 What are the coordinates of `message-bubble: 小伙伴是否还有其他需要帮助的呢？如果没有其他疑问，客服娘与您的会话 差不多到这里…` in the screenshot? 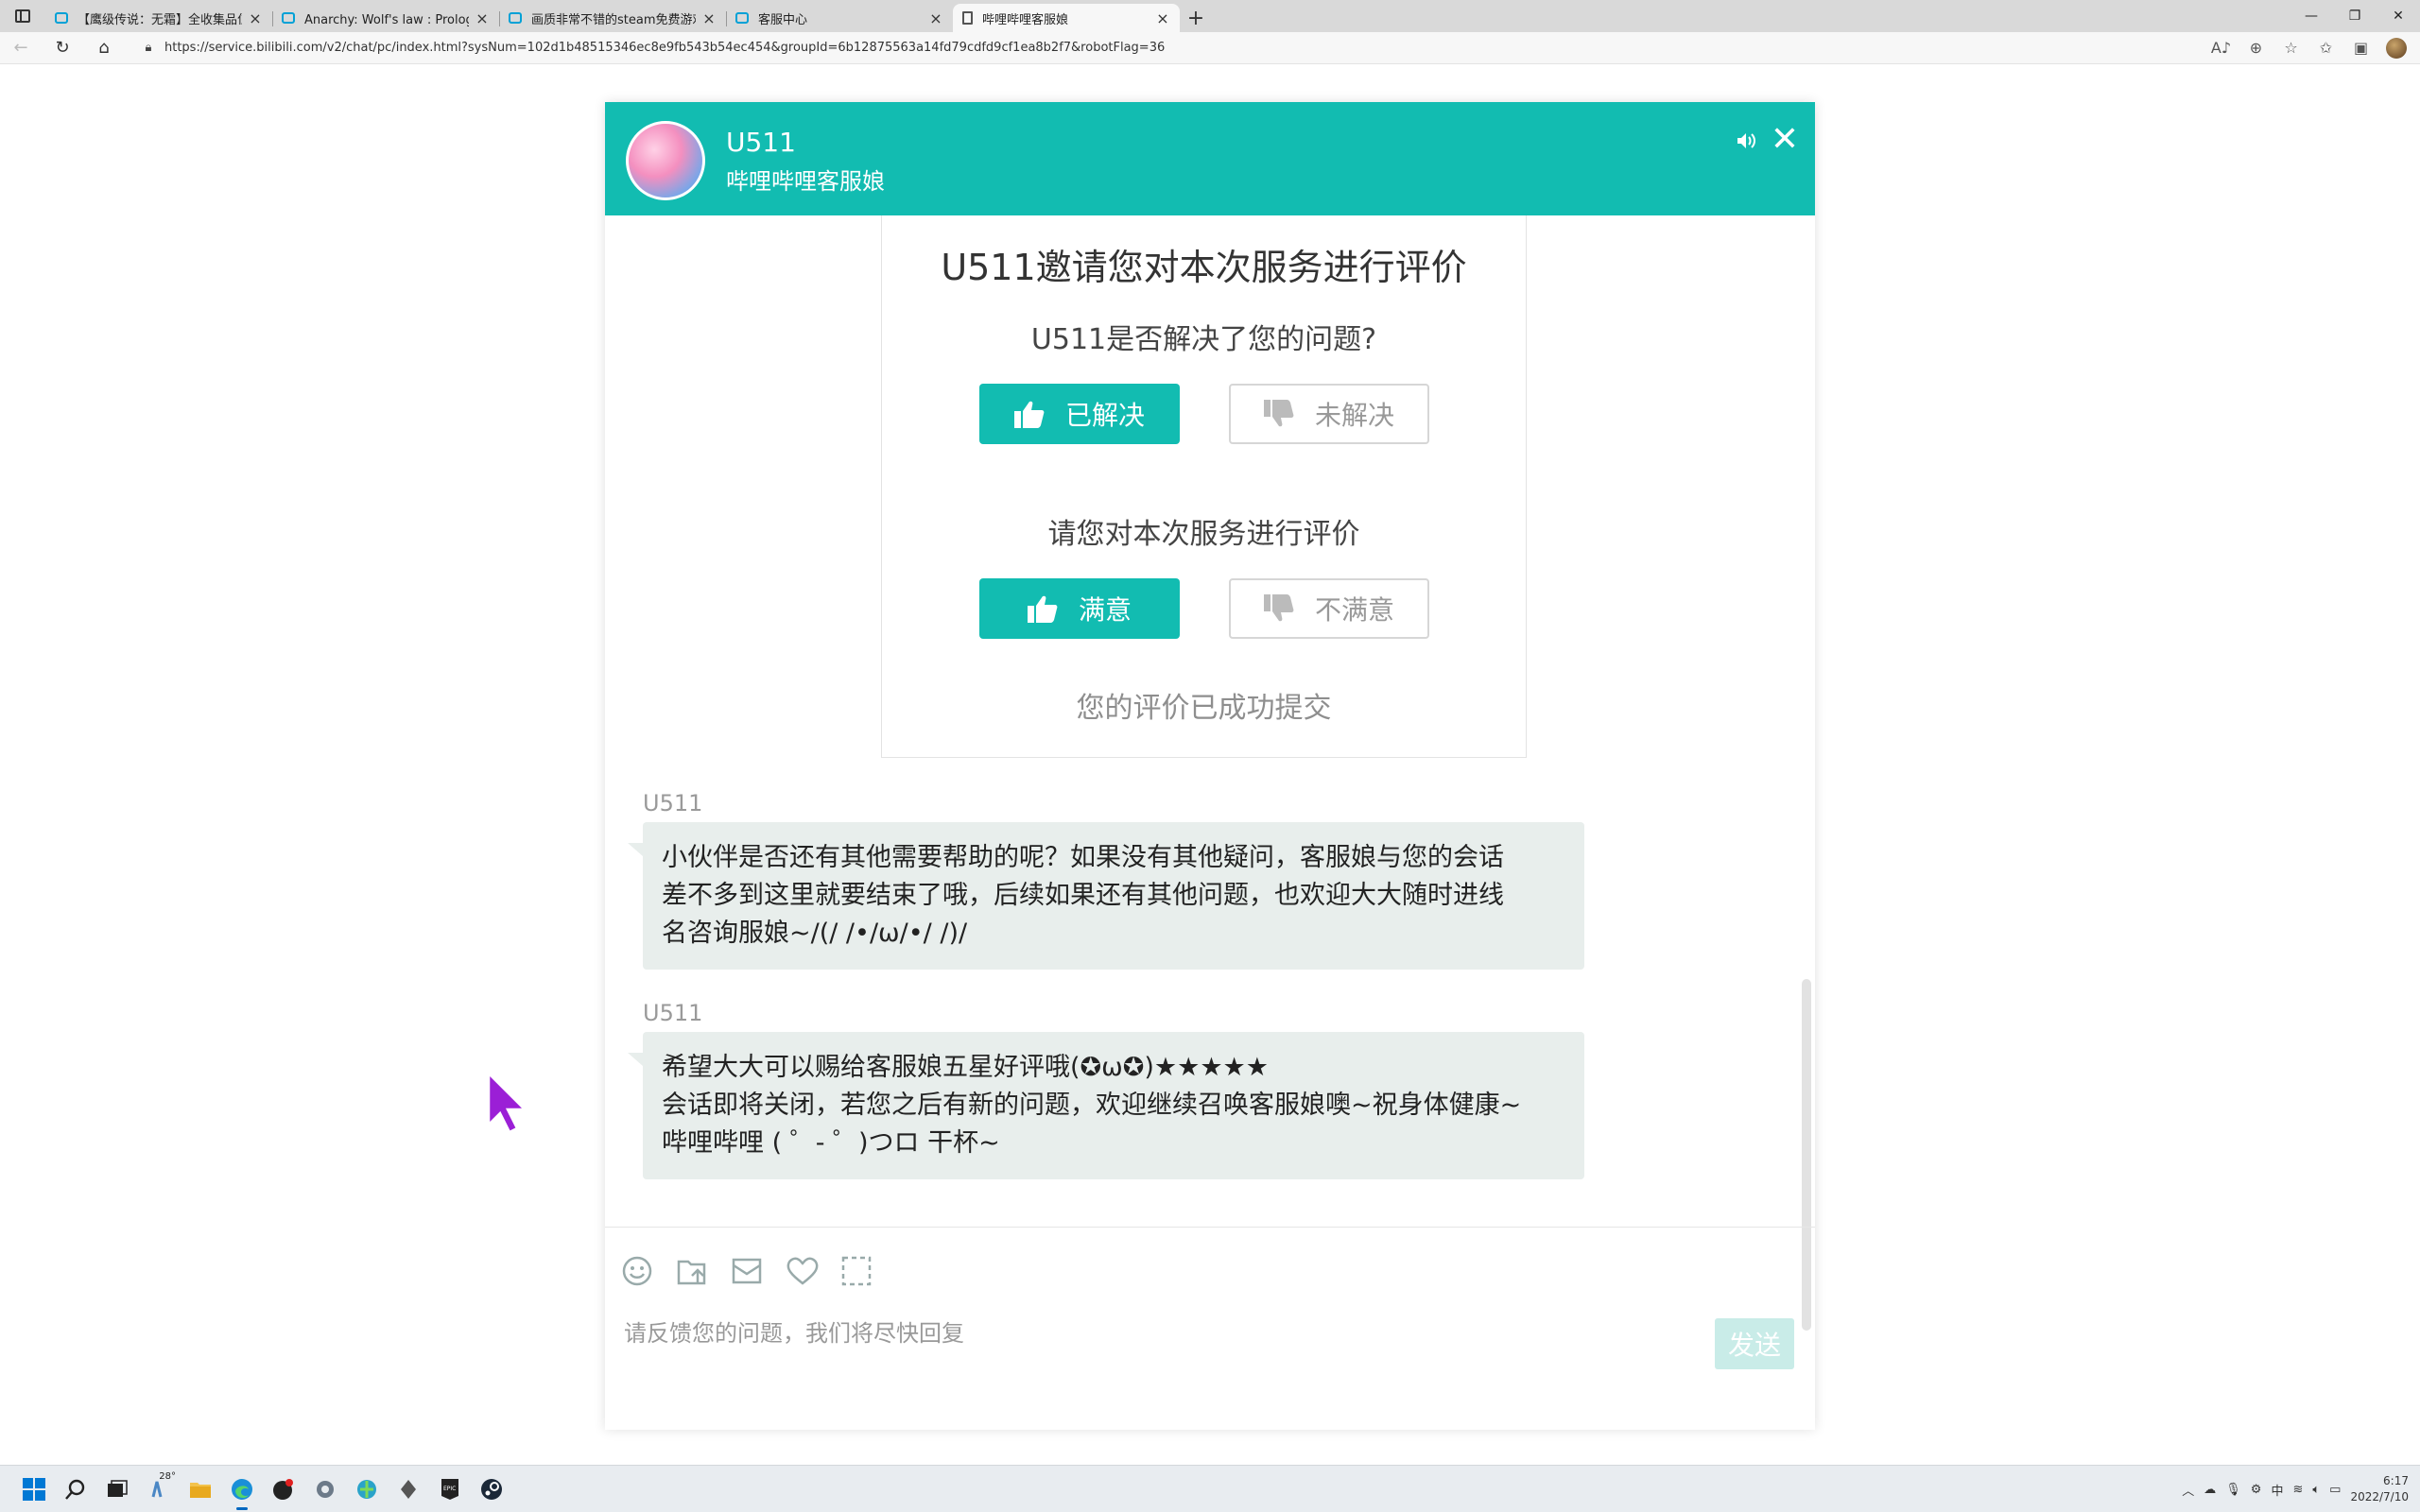 It's located at (1106, 896).